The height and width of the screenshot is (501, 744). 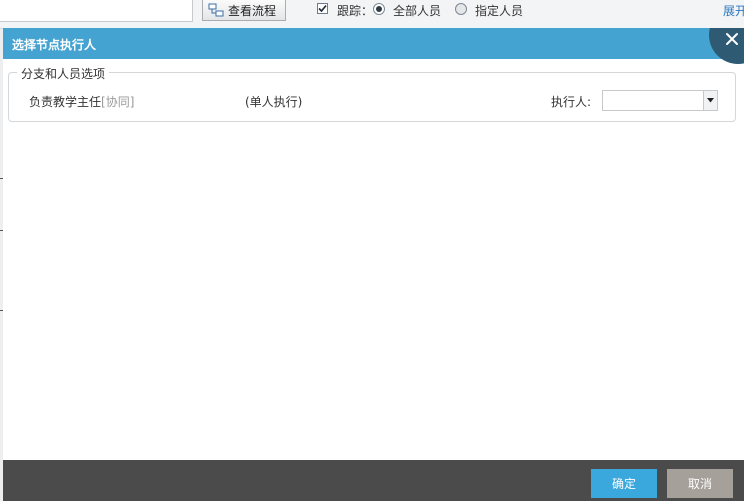 What do you see at coordinates (216, 10) in the screenshot?
I see `flowchart-icon` at bounding box center [216, 10].